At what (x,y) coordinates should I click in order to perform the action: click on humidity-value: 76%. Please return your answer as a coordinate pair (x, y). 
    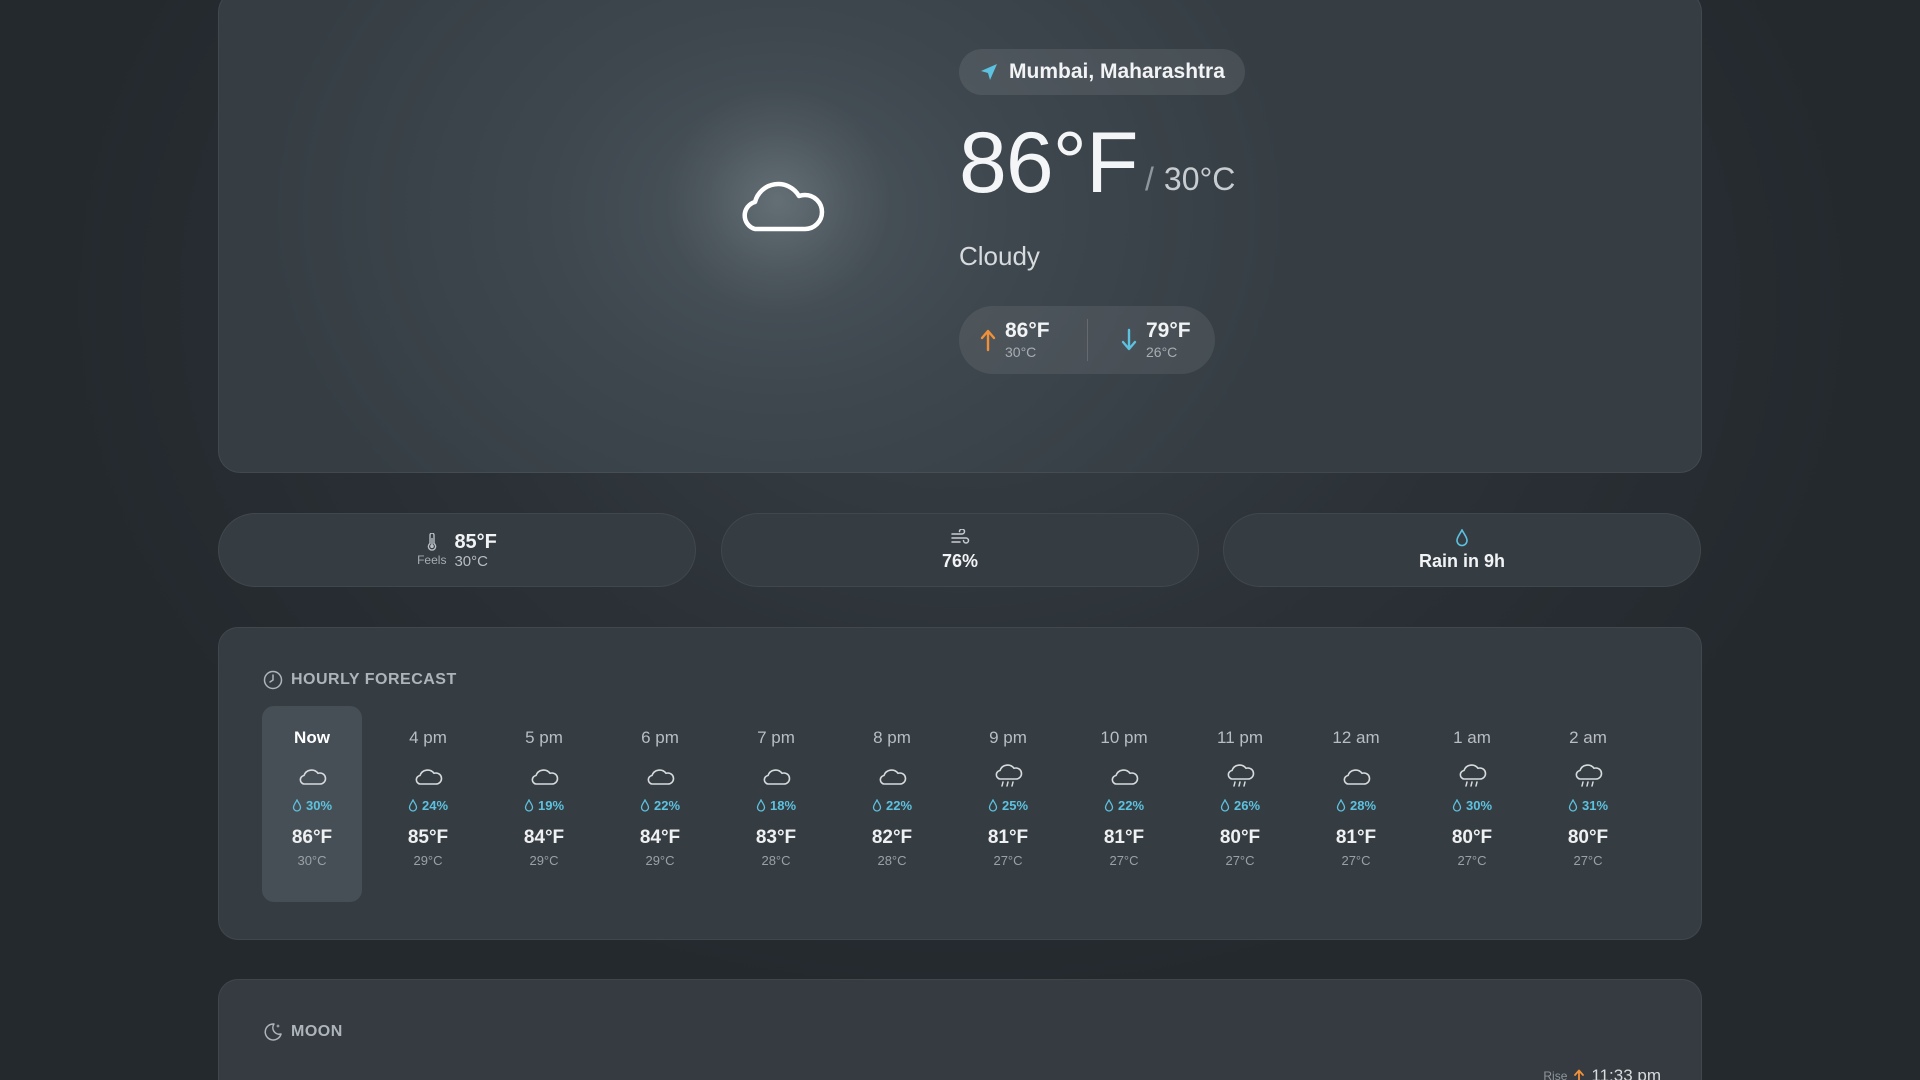
    Looking at the image, I should click on (960, 560).